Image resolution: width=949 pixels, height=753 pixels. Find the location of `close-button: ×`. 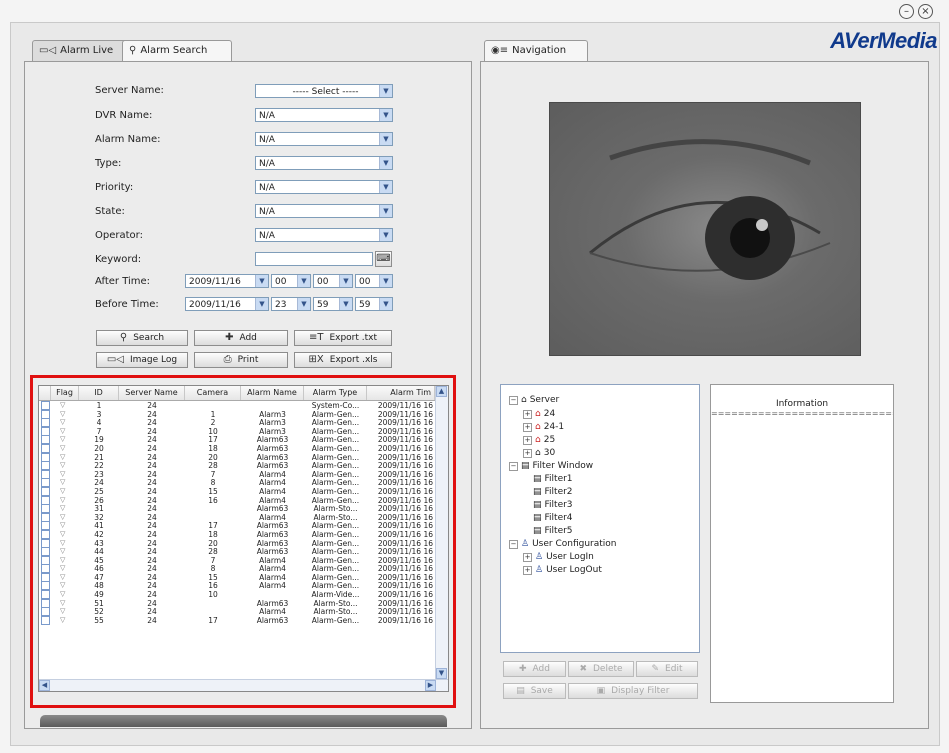

close-button: × is located at coordinates (925, 11).